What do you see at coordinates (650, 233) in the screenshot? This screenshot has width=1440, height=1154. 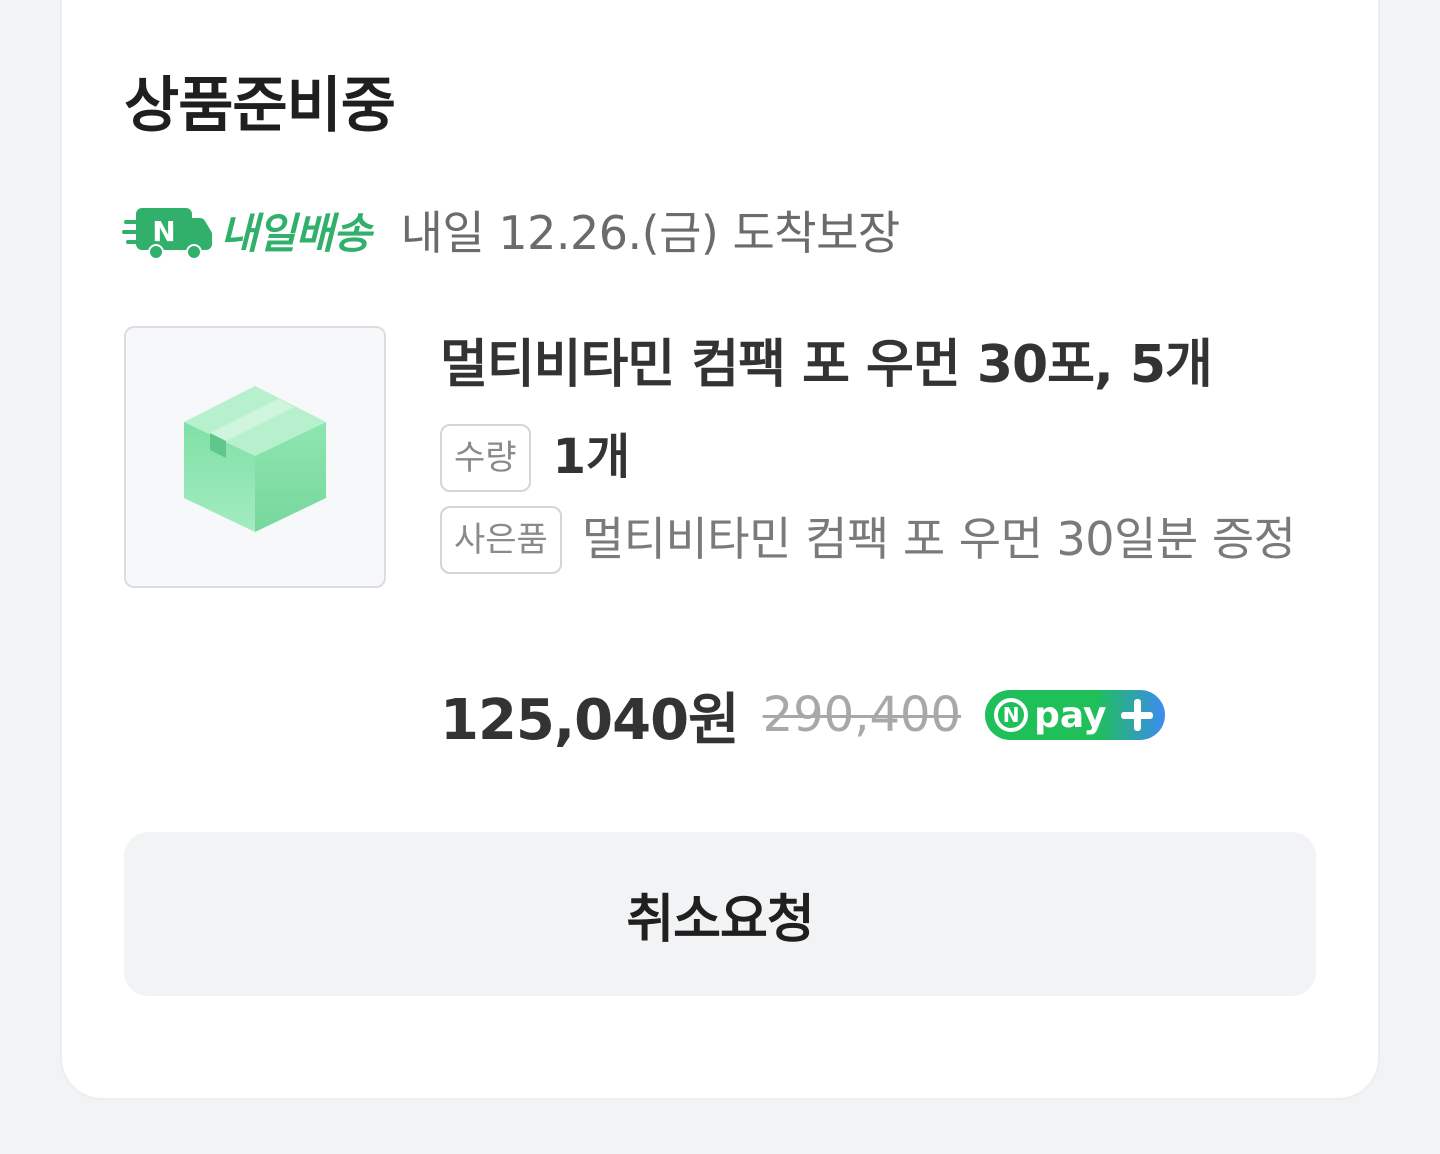 I see `delivery-date-text: 내일 12.26.(금) 도착보장` at bounding box center [650, 233].